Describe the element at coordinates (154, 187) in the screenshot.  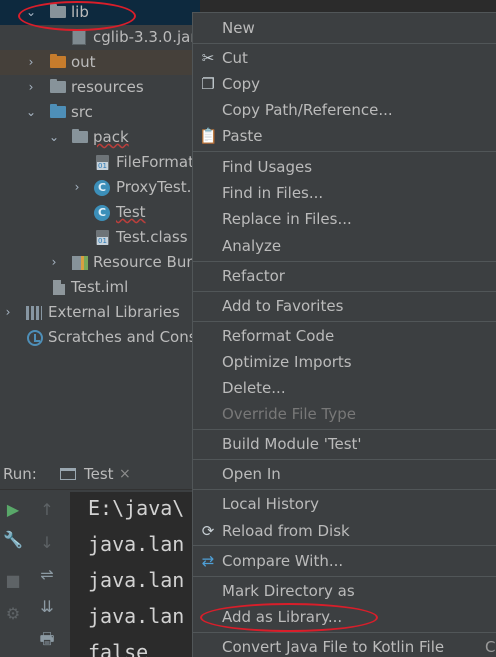
I see `tree-item-label: ProxyTest.` at that location.